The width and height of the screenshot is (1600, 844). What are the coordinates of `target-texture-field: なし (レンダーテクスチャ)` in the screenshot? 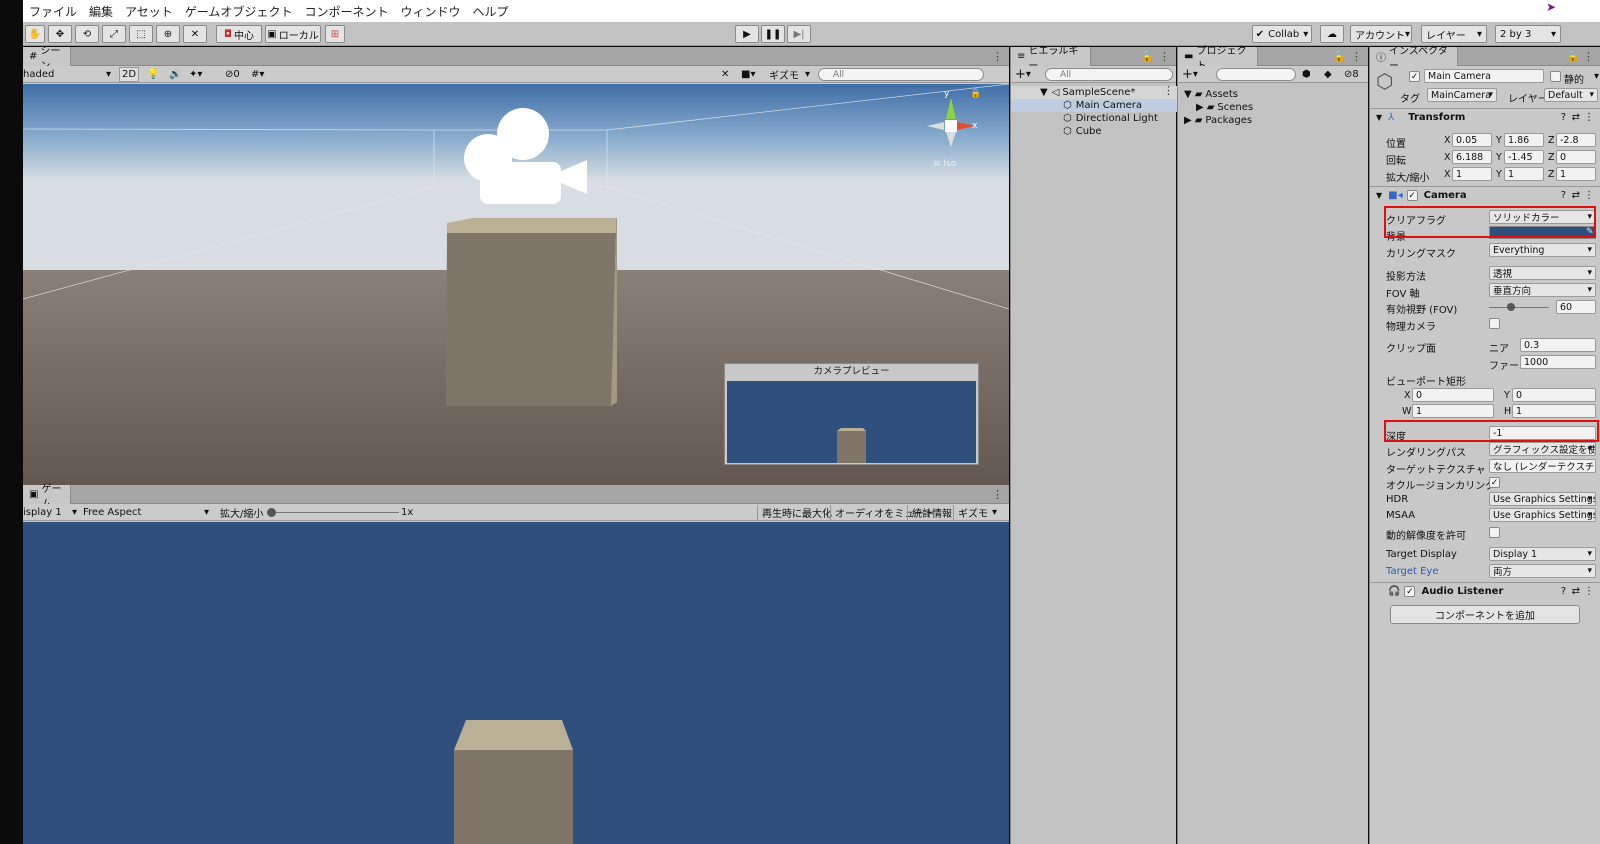 It's located at (1542, 466).